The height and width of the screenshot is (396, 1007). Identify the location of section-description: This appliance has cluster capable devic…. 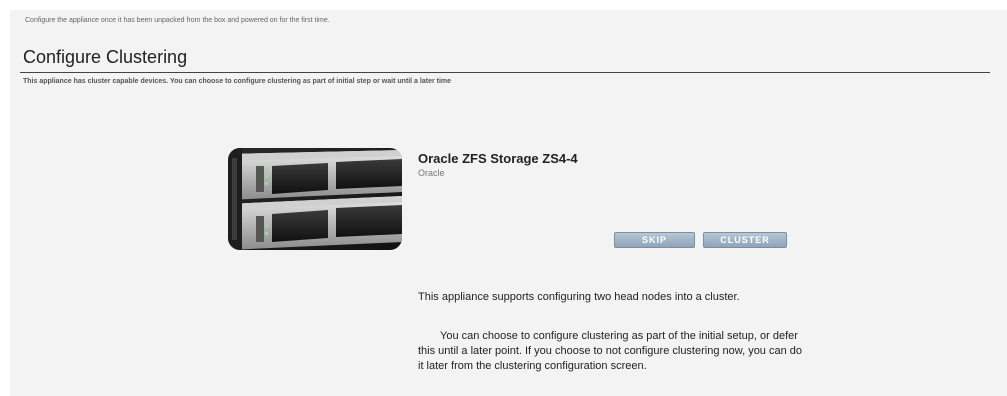
(237, 81).